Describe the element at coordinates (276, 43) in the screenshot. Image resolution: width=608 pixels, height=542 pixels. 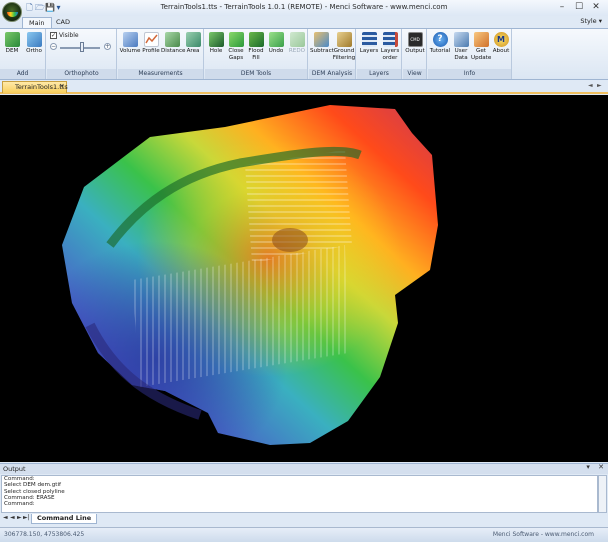
I see `undo-button: Undo` at that location.